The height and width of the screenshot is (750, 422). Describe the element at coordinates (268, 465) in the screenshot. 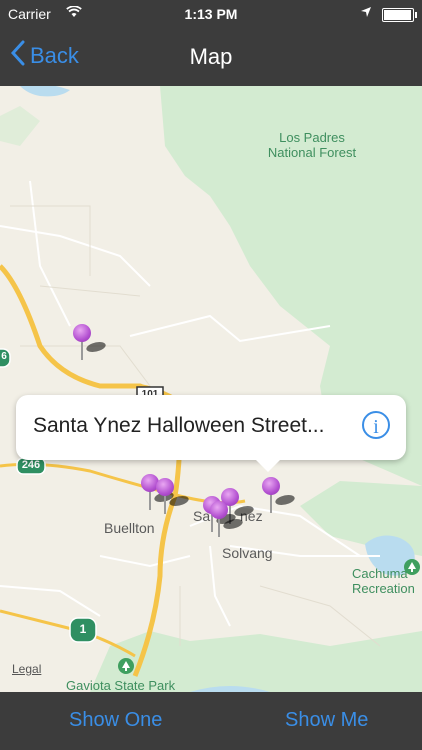

I see `callout-tail` at that location.